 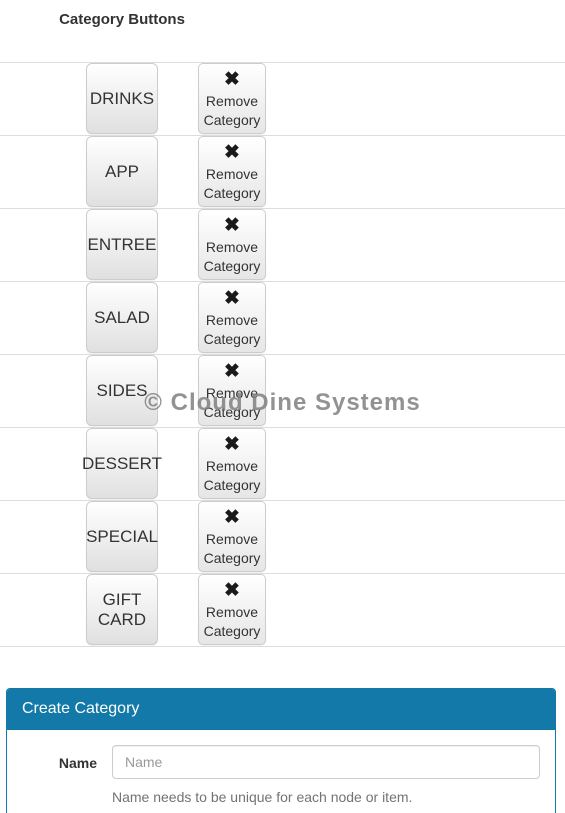 I want to click on remove-category-button-entree: ✖ Remove Category, so click(x=232, y=244).